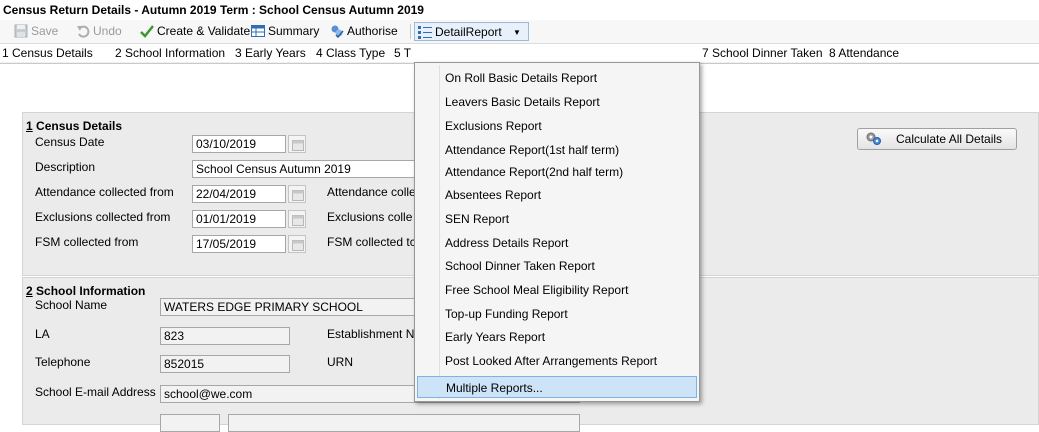 The image size is (1039, 432). What do you see at coordinates (522, 102) in the screenshot?
I see `menu-item-leavers-basic-details: Leavers Basic Details Report` at bounding box center [522, 102].